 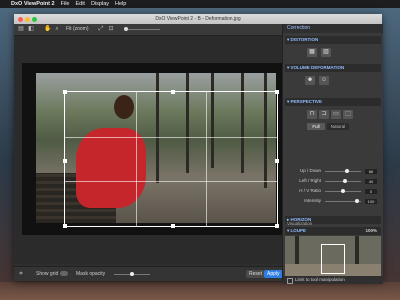 What do you see at coordinates (371, 191) in the screenshot?
I see `hv-ratio-value: 0` at bounding box center [371, 191].